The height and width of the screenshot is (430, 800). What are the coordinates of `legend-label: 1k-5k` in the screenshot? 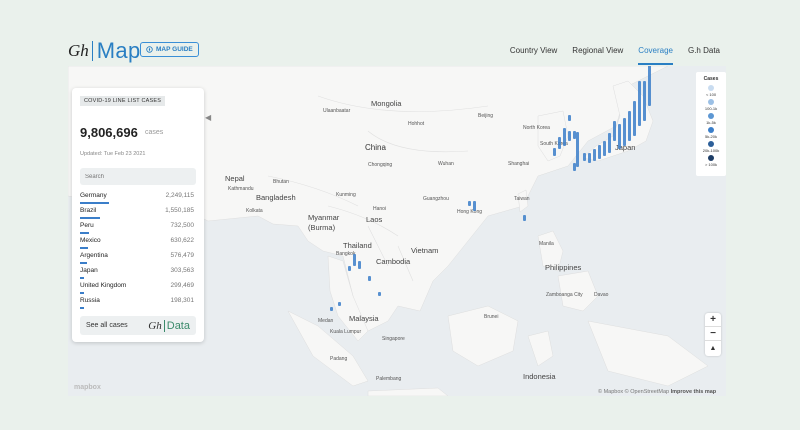 It's located at (711, 122).